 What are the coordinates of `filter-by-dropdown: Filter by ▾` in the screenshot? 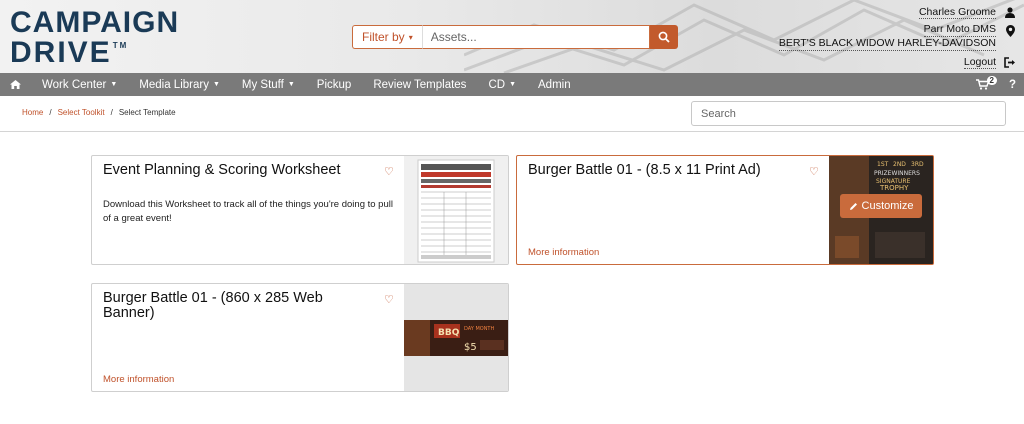 It's located at (387, 37).